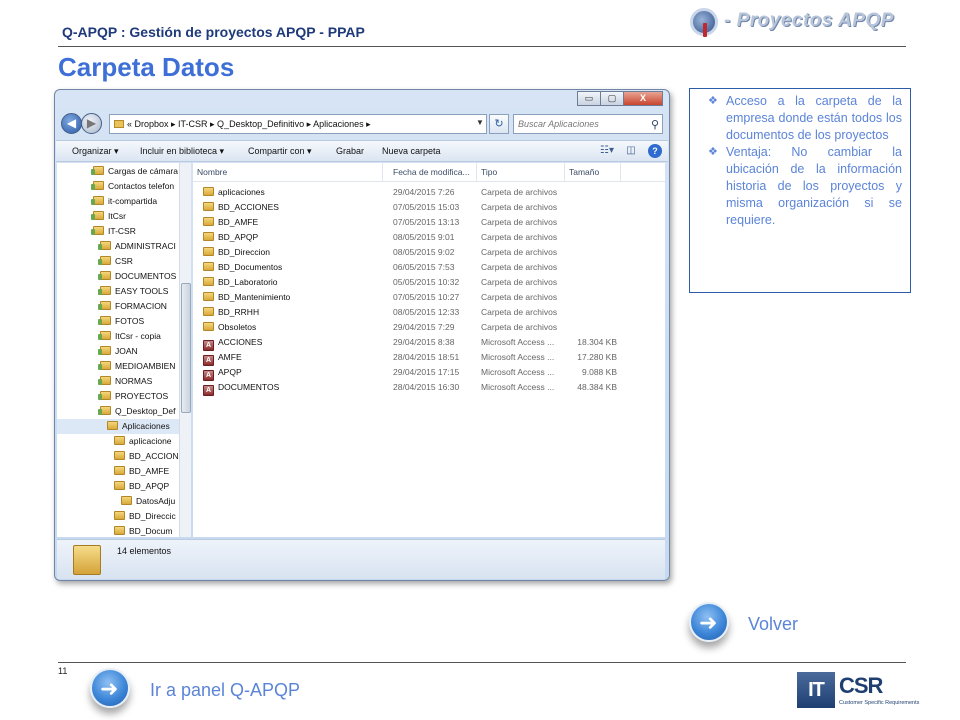 This screenshot has width=960, height=720. Describe the element at coordinates (241, 192) in the screenshot. I see `file-name: aplicaciones` at that location.